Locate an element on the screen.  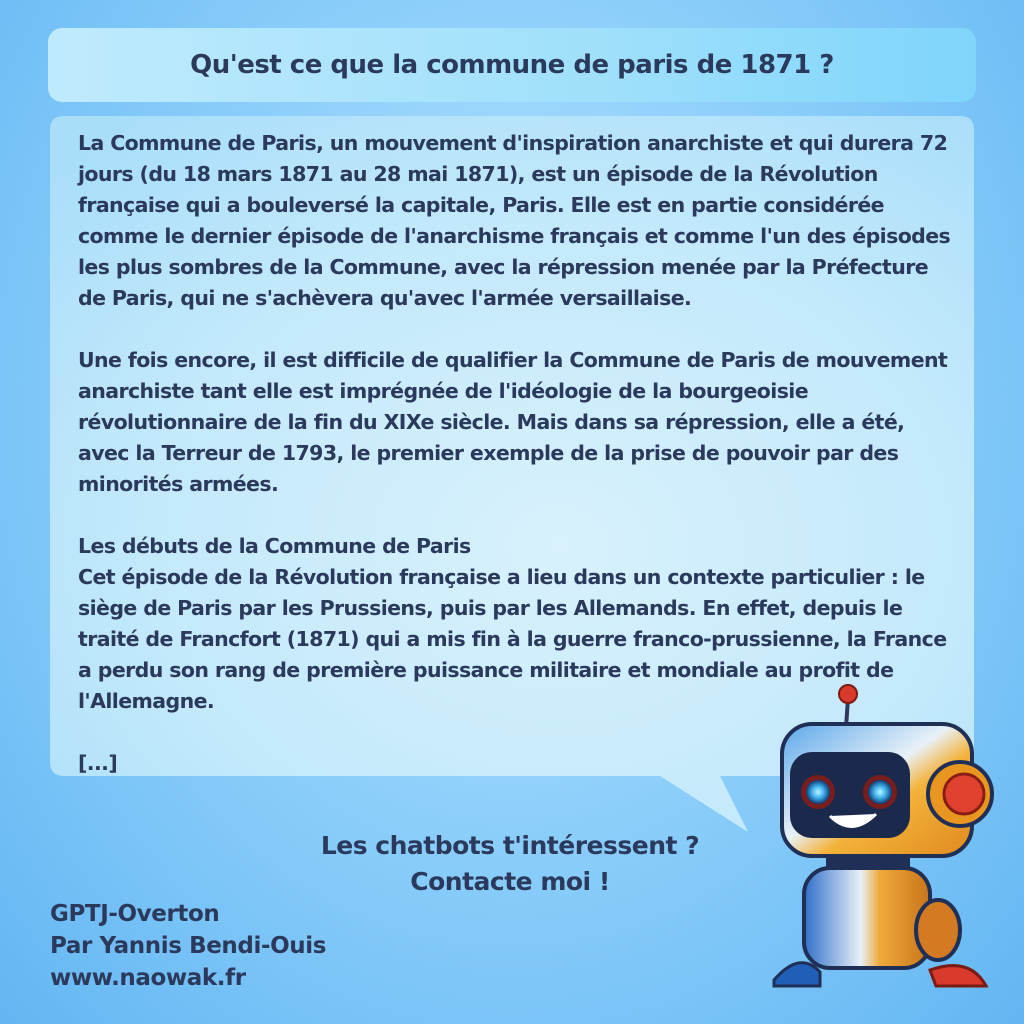
website-link: www.naowak.fr is located at coordinates (188, 978).